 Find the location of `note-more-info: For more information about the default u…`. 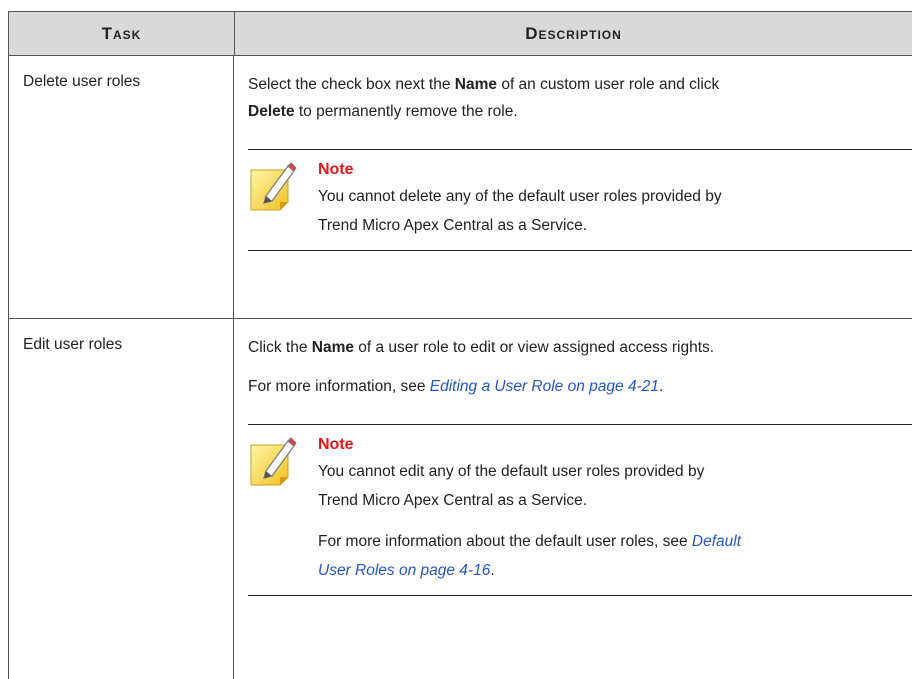

note-more-info: For more information about the default u… is located at coordinates (530, 556).